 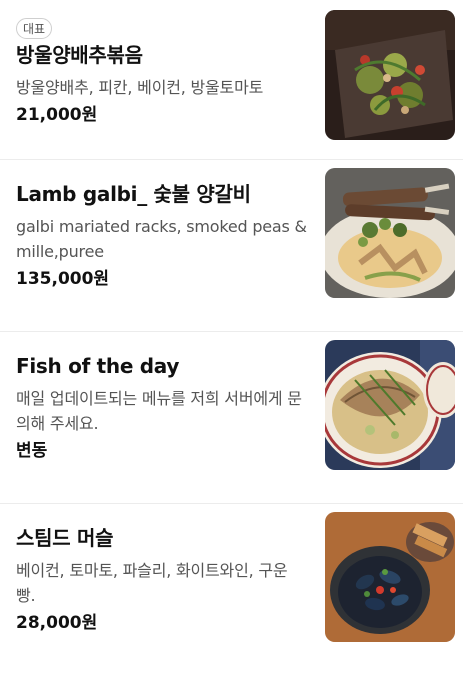 What do you see at coordinates (34, 28) in the screenshot?
I see `signature-badge: 대표` at bounding box center [34, 28].